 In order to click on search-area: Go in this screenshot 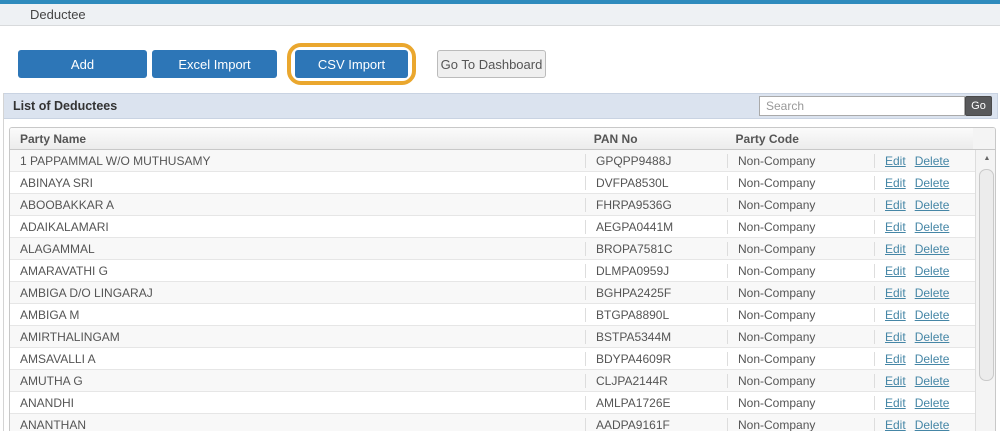, I will do `click(875, 106)`.